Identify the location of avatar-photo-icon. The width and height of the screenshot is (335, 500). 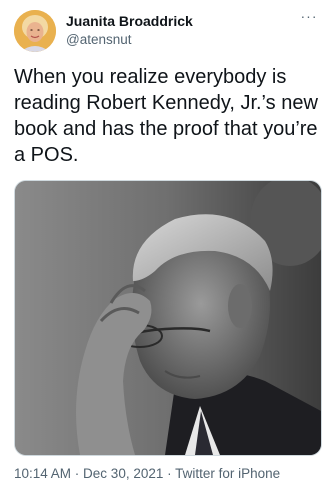
(35, 31).